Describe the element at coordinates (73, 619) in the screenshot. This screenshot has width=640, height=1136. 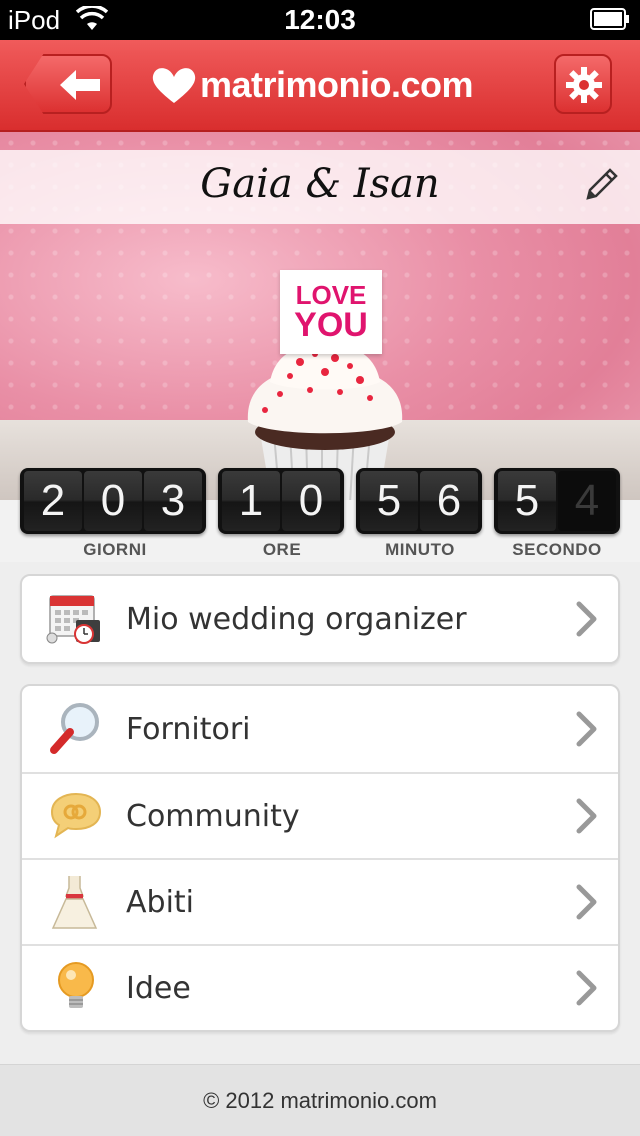
I see `calendar-icon` at that location.